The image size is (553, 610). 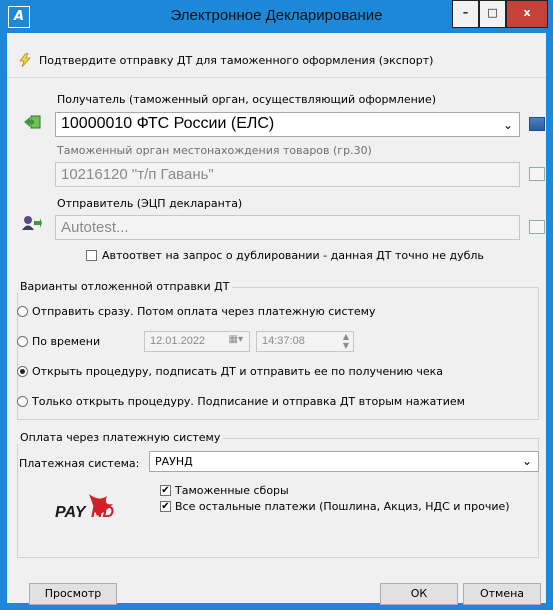 I want to click on preview-button: Просмотр, so click(x=73, y=594).